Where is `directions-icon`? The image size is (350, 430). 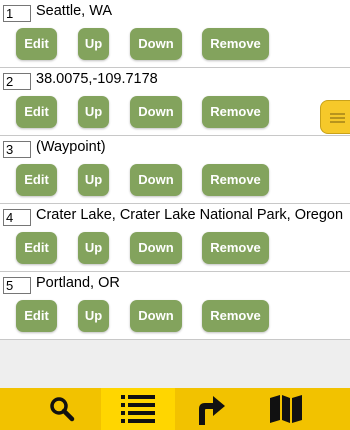 directions-icon is located at coordinates (212, 410).